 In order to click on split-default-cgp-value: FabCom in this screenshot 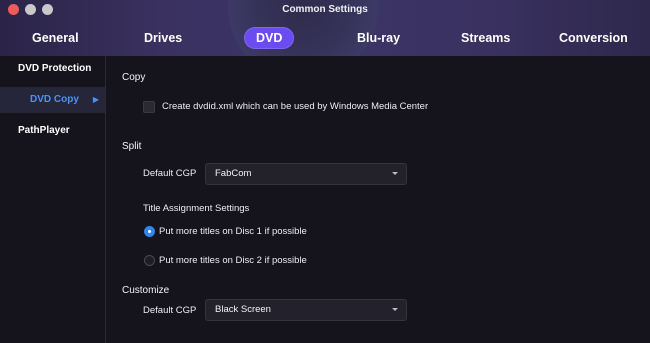, I will do `click(233, 173)`.